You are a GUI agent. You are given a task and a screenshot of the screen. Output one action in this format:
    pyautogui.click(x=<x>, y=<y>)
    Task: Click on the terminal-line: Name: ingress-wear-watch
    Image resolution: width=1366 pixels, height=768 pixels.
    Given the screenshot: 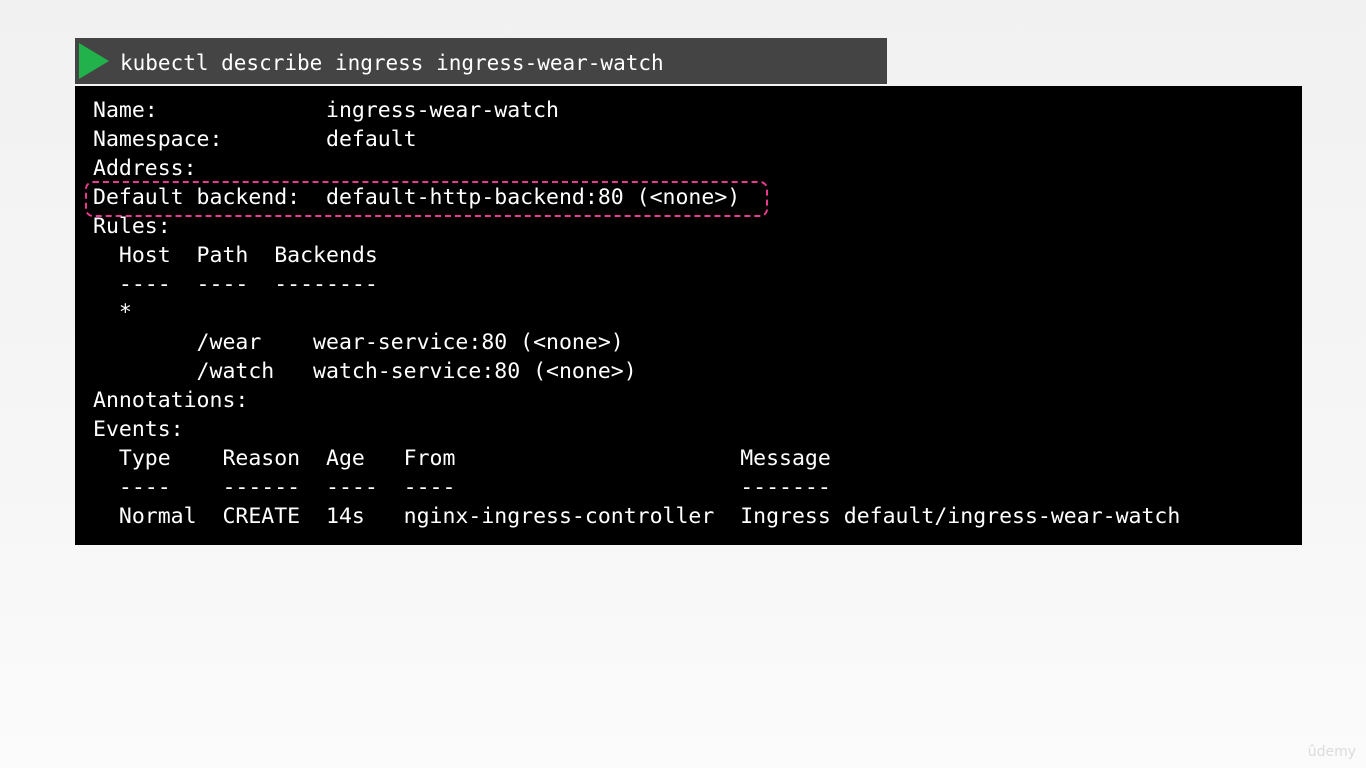 What is the action you would take?
    pyautogui.click(x=326, y=110)
    